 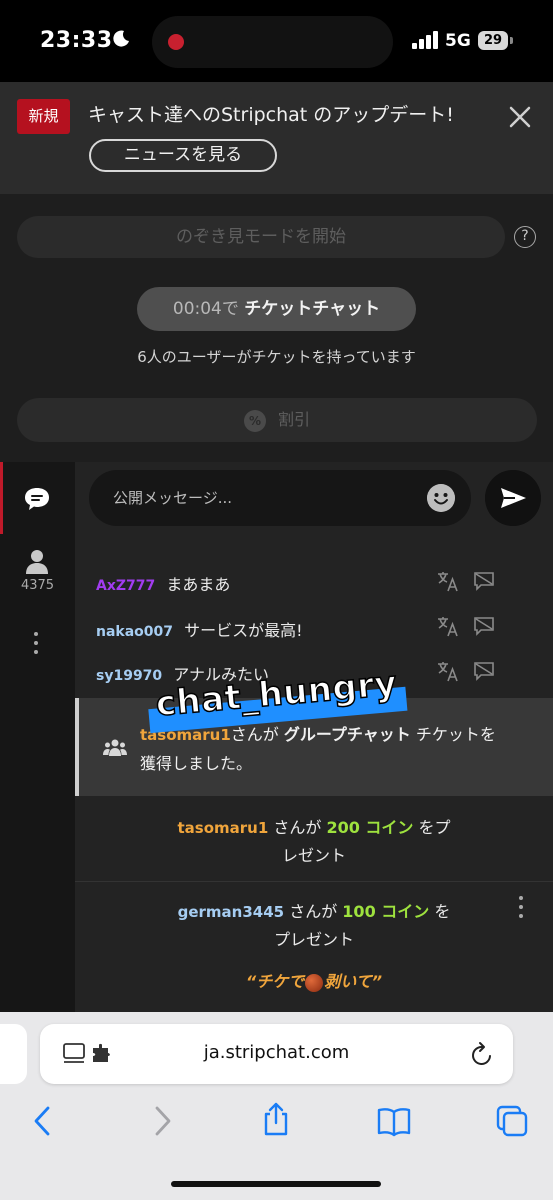 What do you see at coordinates (276, 1184) in the screenshot?
I see `home-indicator` at bounding box center [276, 1184].